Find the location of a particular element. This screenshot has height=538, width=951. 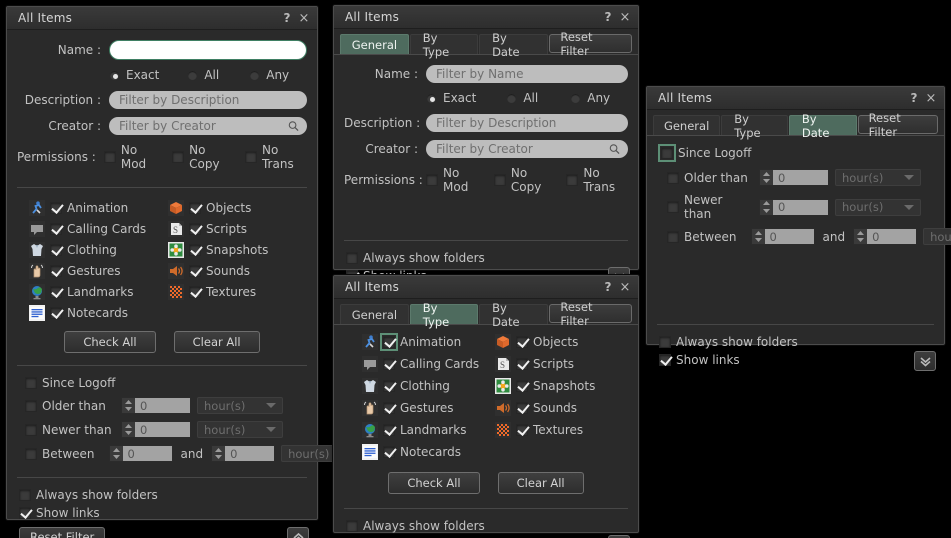

search-icon is located at coordinates (293, 126).